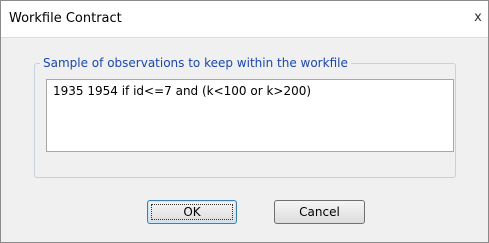 The width and height of the screenshot is (489, 243). I want to click on dialog-title: Workfile Contract, so click(65, 18).